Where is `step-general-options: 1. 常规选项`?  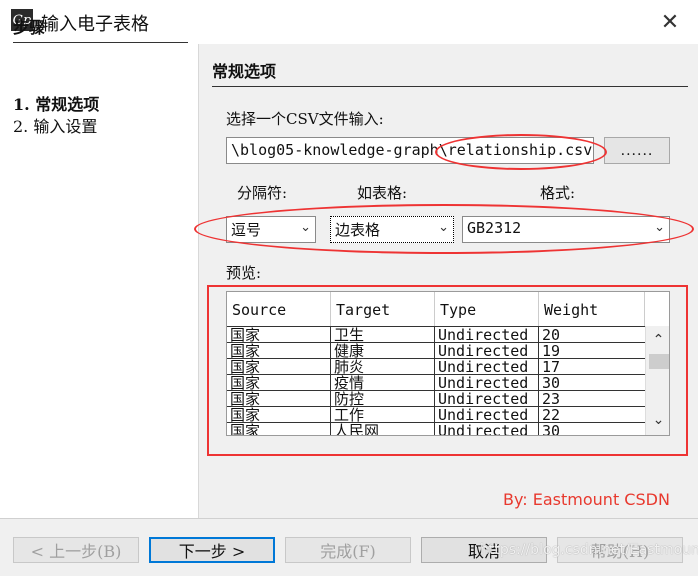
step-general-options: 1. 常规选项 is located at coordinates (56, 104).